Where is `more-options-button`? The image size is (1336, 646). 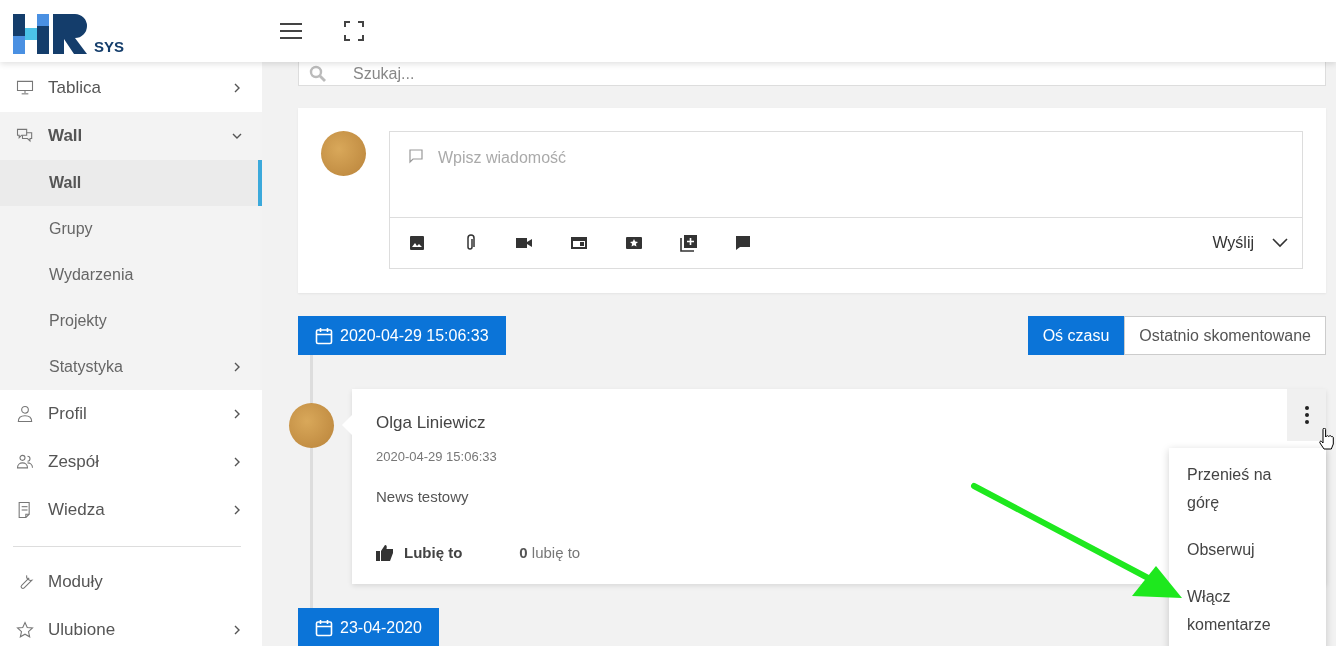 more-options-button is located at coordinates (1306, 415).